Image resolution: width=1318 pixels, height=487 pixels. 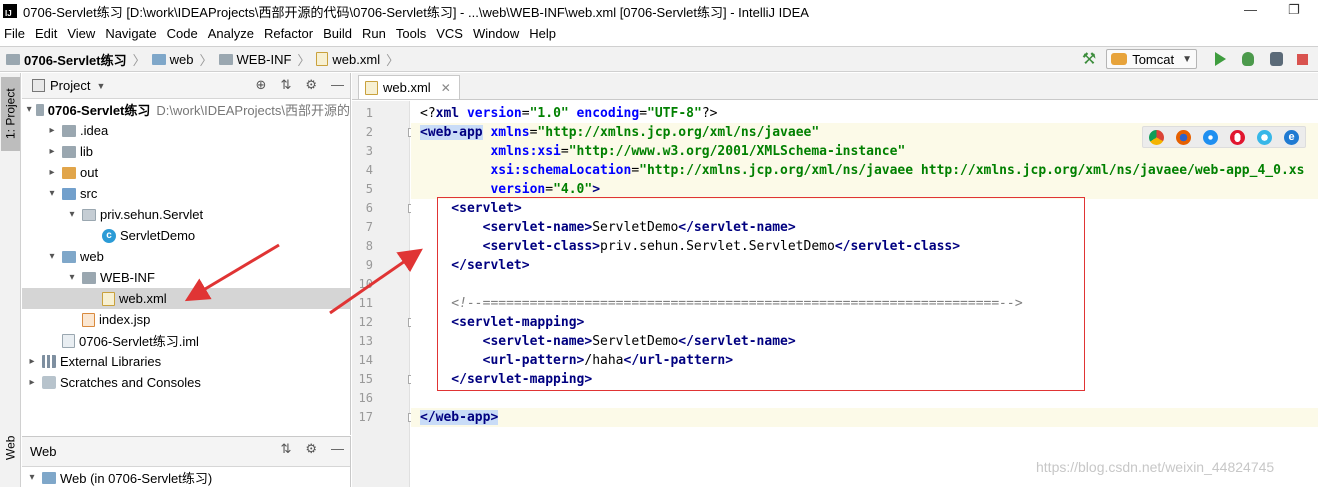 What do you see at coordinates (376, 281) in the screenshot?
I see `arrow-to-servlet-config` at bounding box center [376, 281].